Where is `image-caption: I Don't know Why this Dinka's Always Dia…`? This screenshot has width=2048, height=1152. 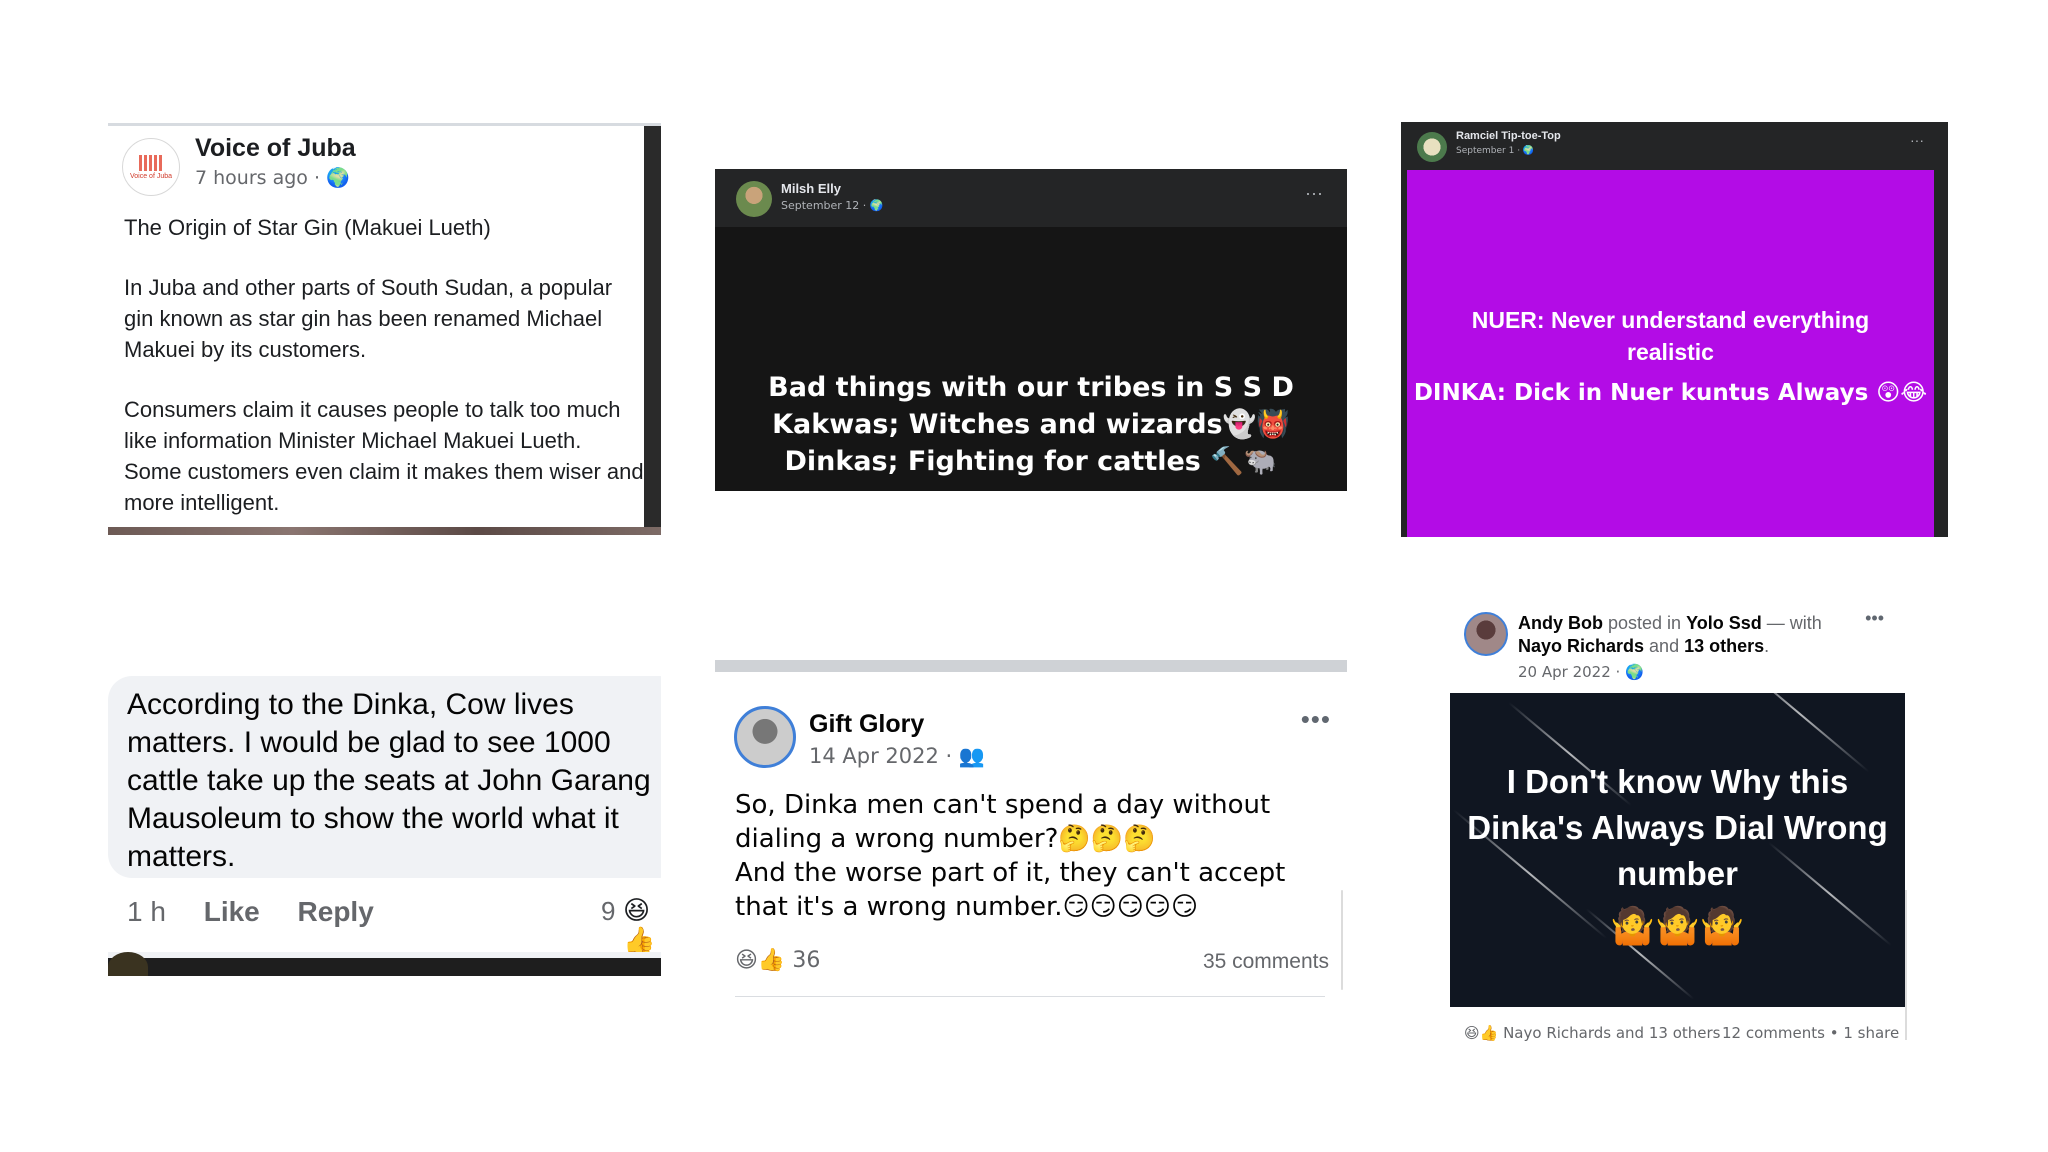
image-caption: I Don't know Why this Dinka's Always Dia… is located at coordinates (1677, 827).